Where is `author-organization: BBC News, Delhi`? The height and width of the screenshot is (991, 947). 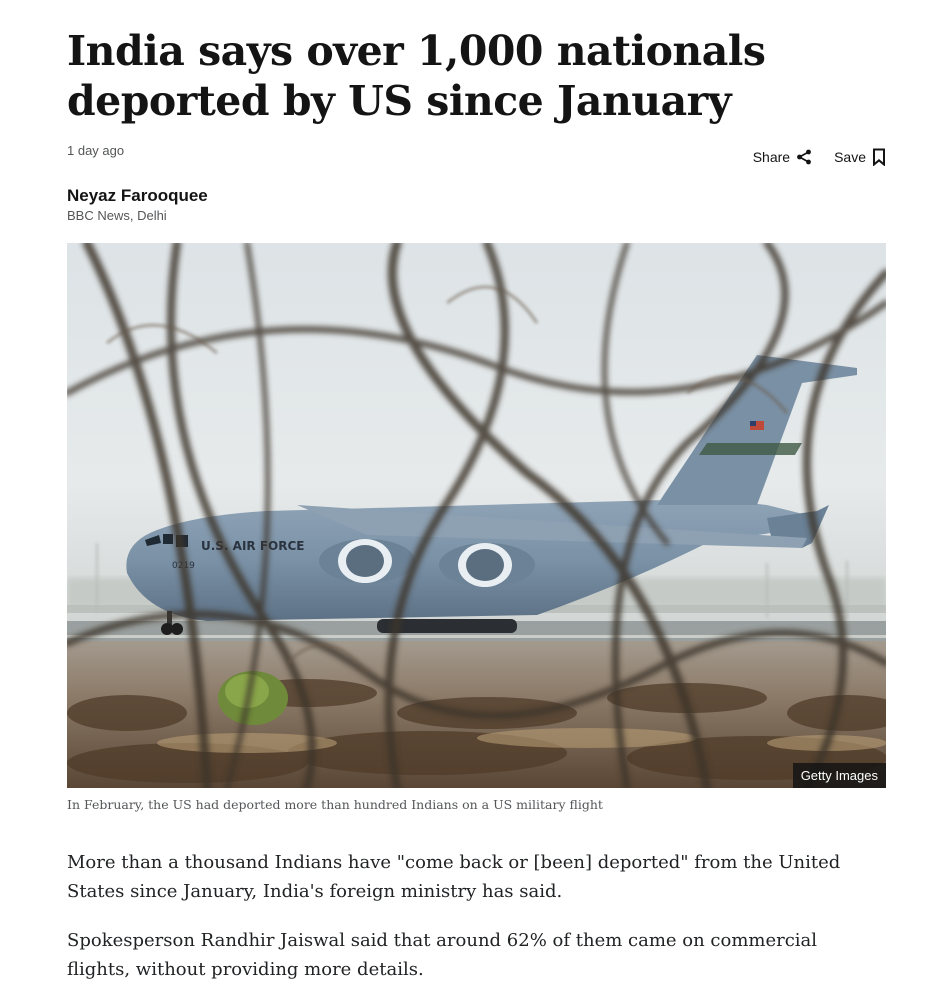 author-organization: BBC News, Delhi is located at coordinates (117, 215).